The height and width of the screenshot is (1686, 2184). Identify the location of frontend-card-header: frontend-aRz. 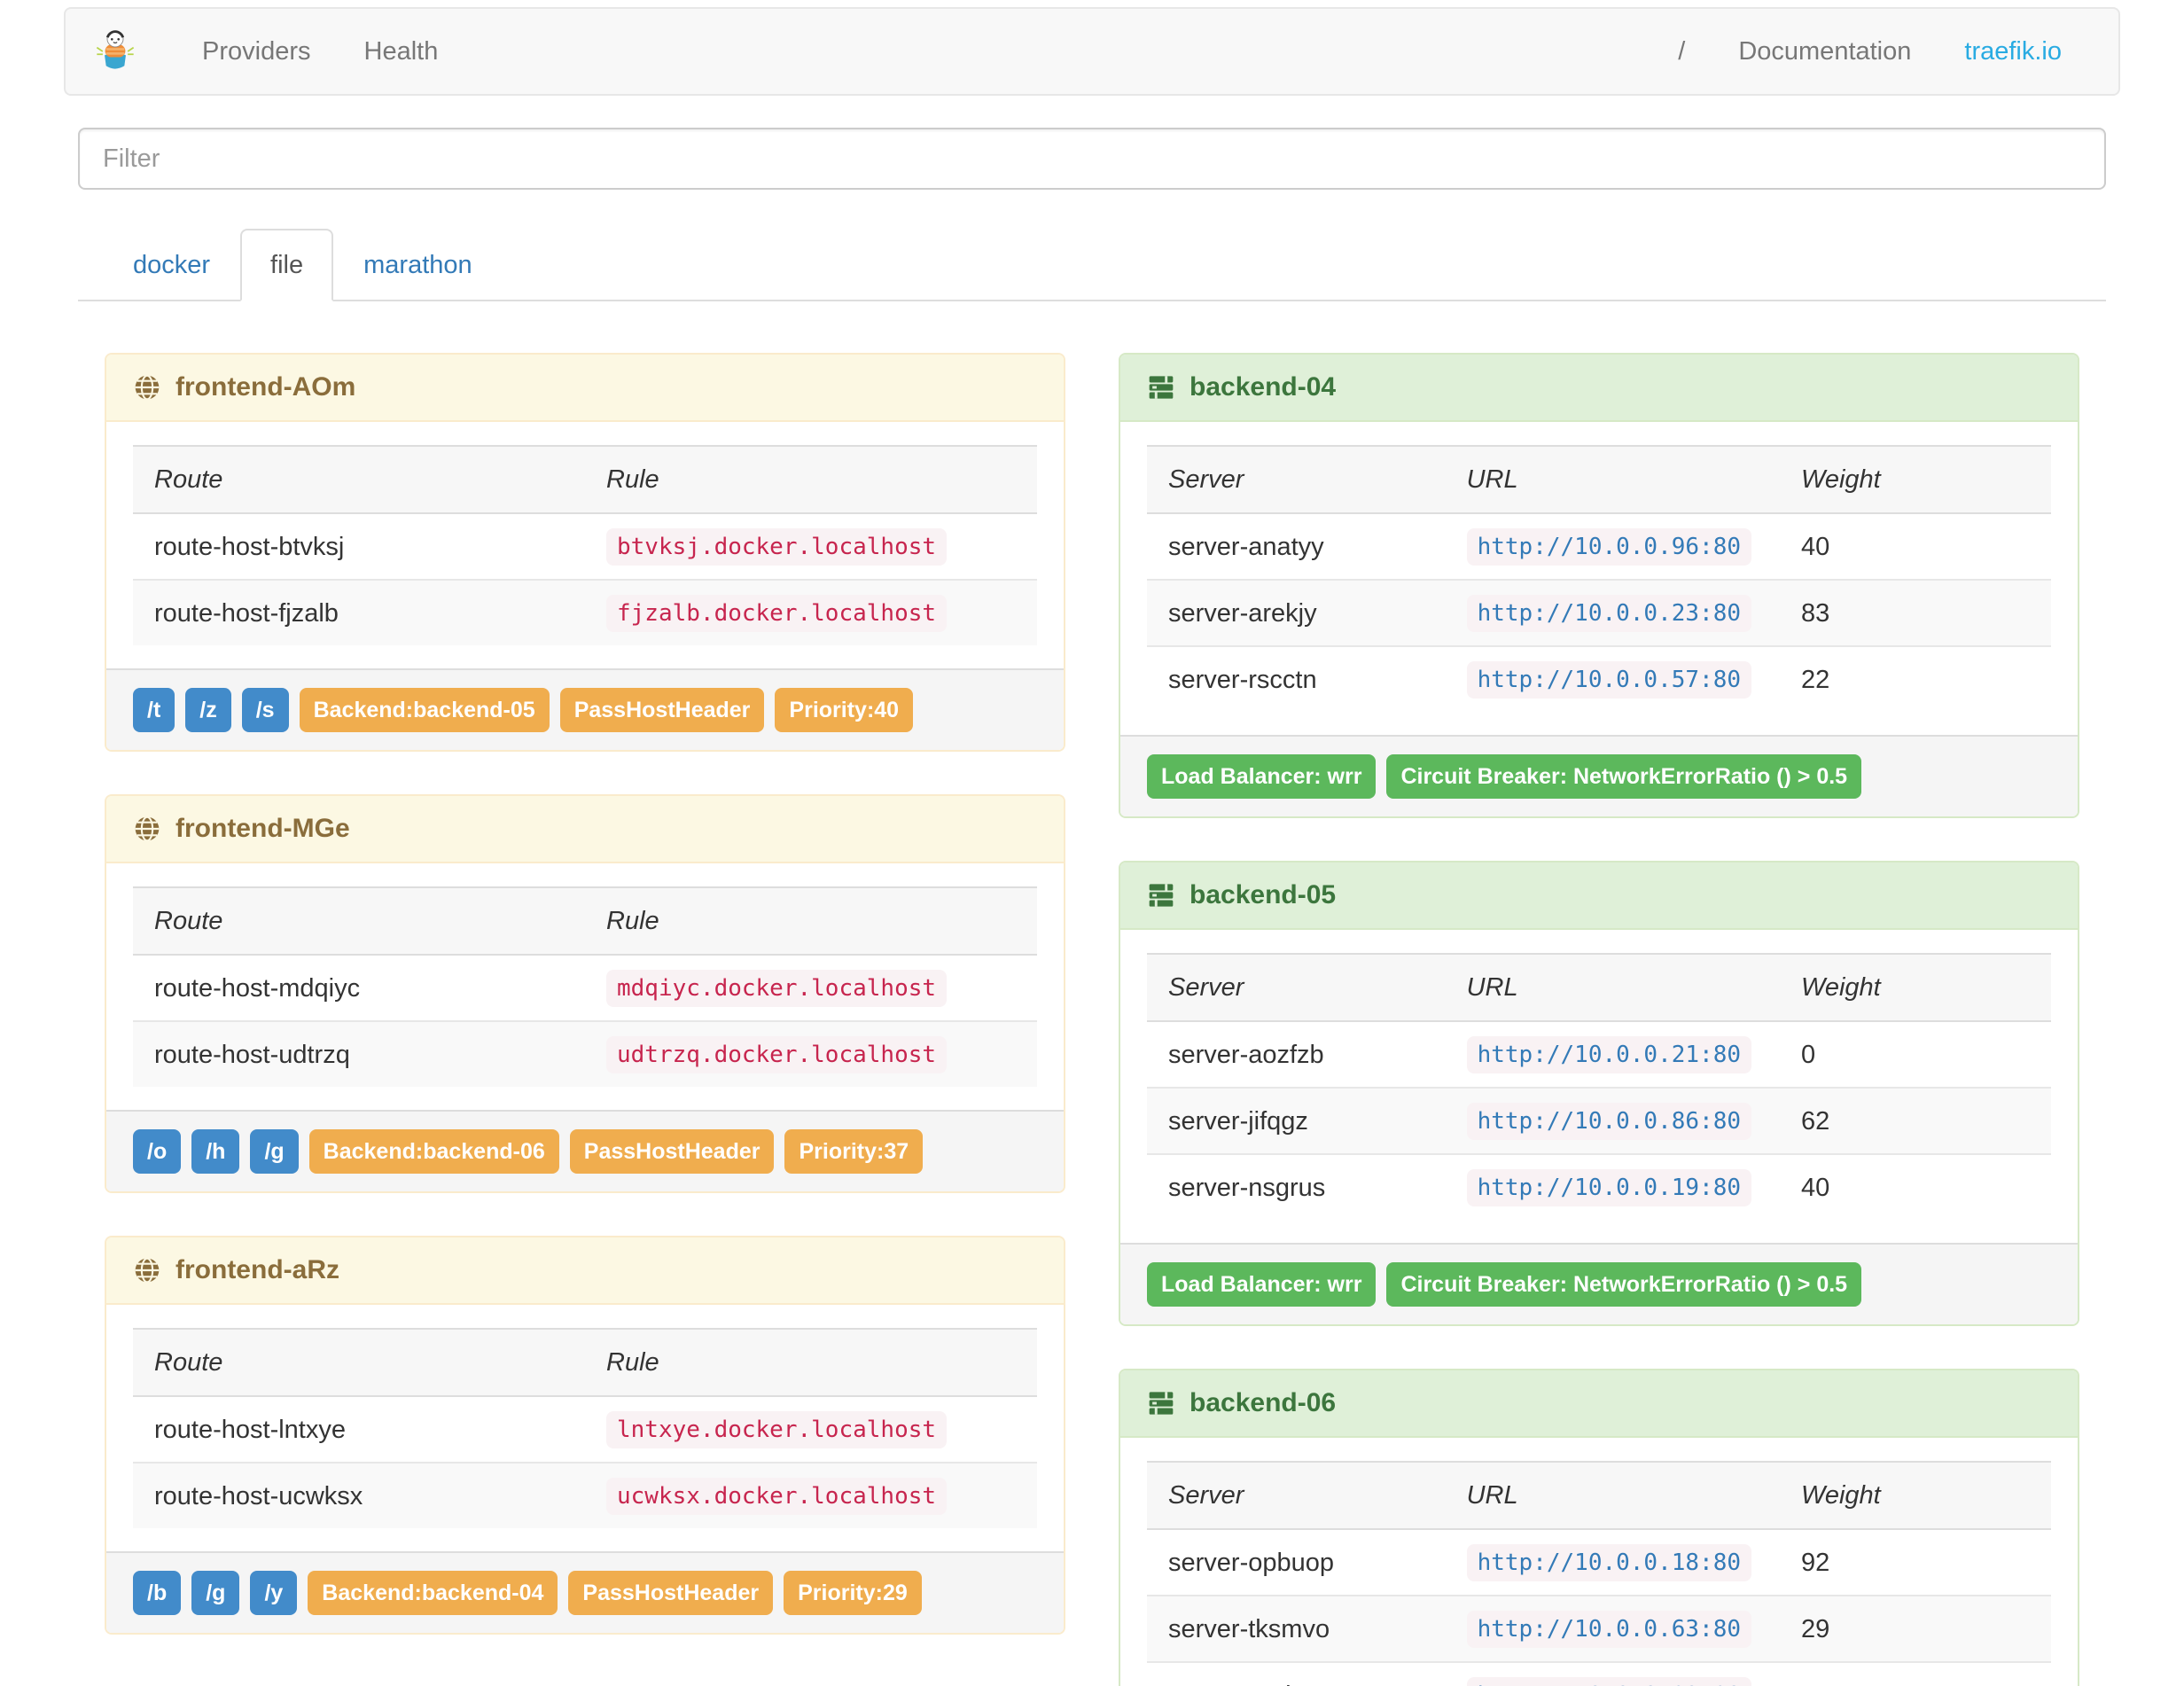
(585, 1271).